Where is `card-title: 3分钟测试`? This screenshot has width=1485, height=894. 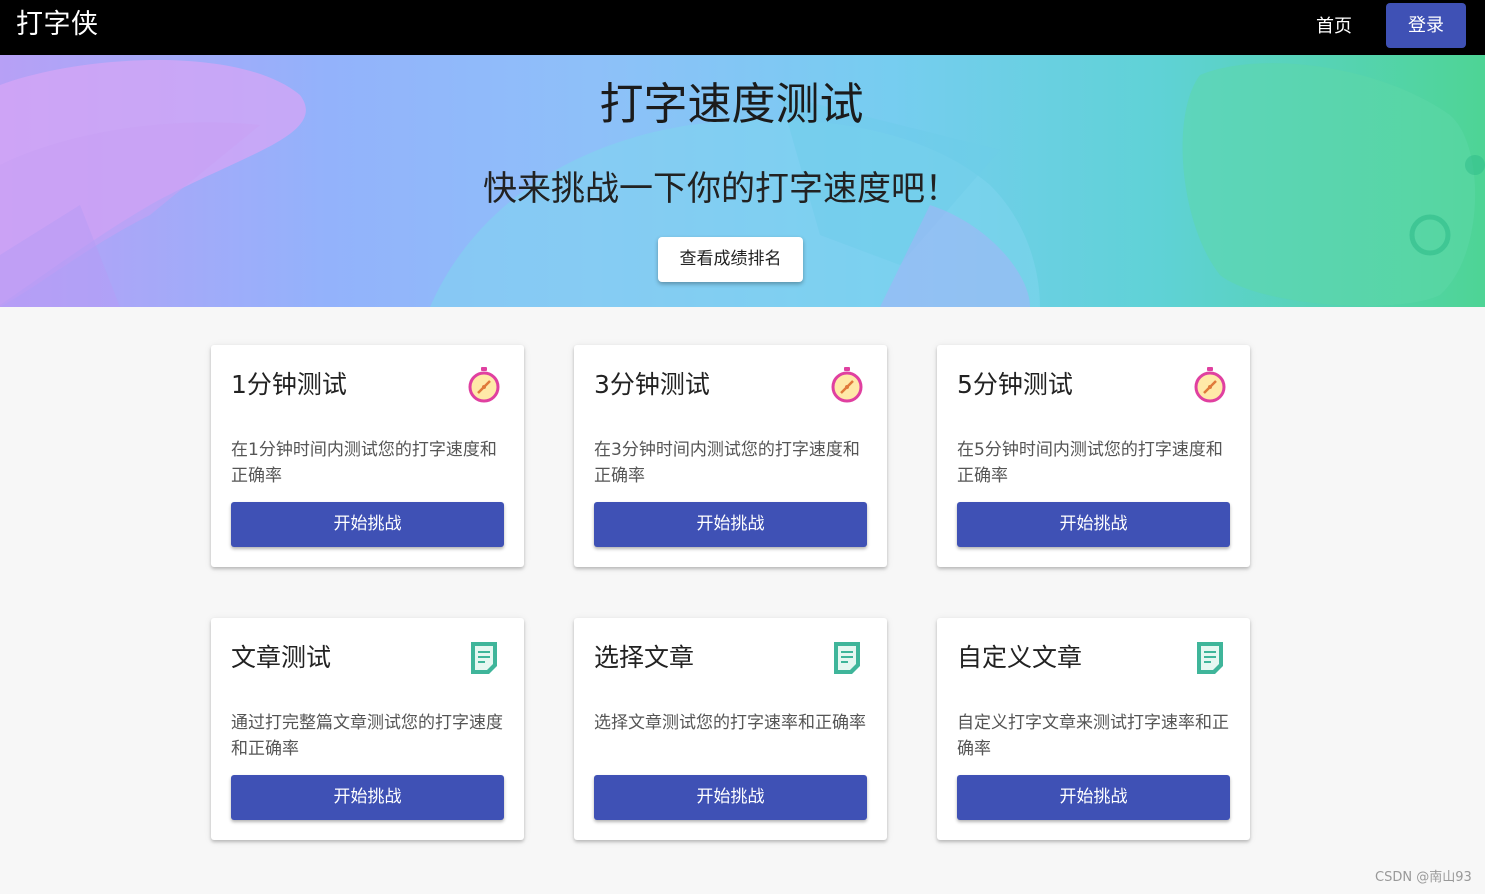
card-title: 3分钟测试 is located at coordinates (652, 384).